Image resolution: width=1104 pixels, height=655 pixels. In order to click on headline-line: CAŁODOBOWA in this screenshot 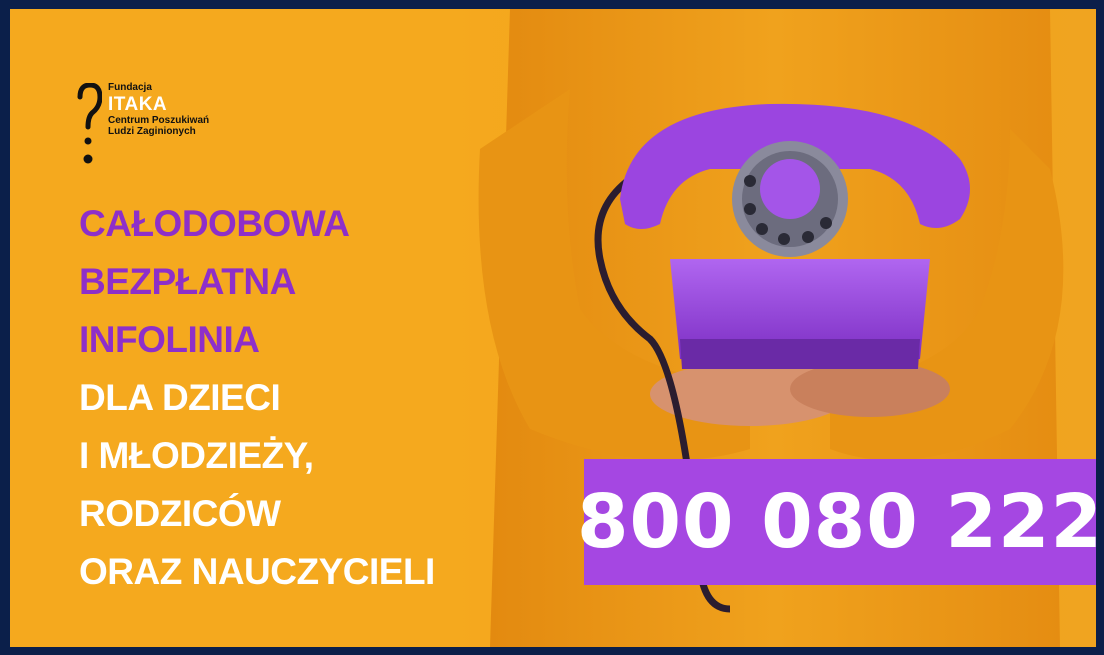, I will do `click(214, 223)`.